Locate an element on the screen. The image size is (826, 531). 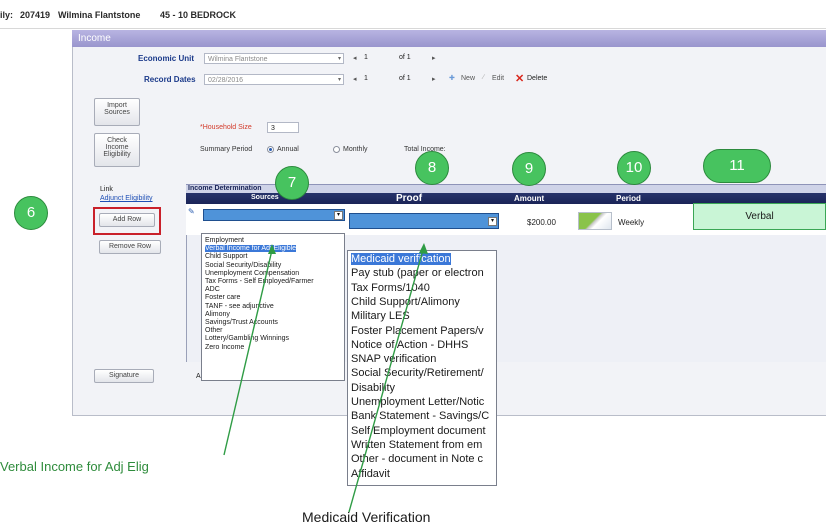
medicaid-arrow-head is located at coordinates (423, 248).